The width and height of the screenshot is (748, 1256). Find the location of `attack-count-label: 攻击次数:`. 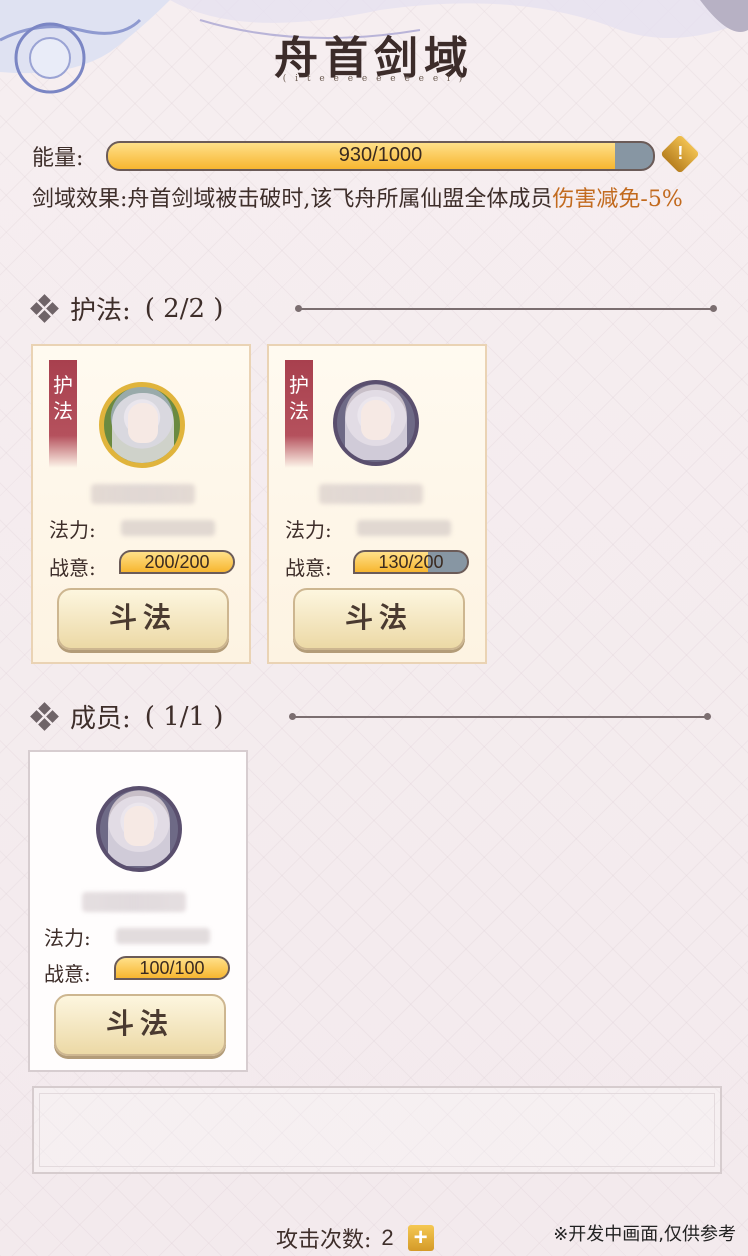

attack-count-label: 攻击次数: is located at coordinates (324, 1240).